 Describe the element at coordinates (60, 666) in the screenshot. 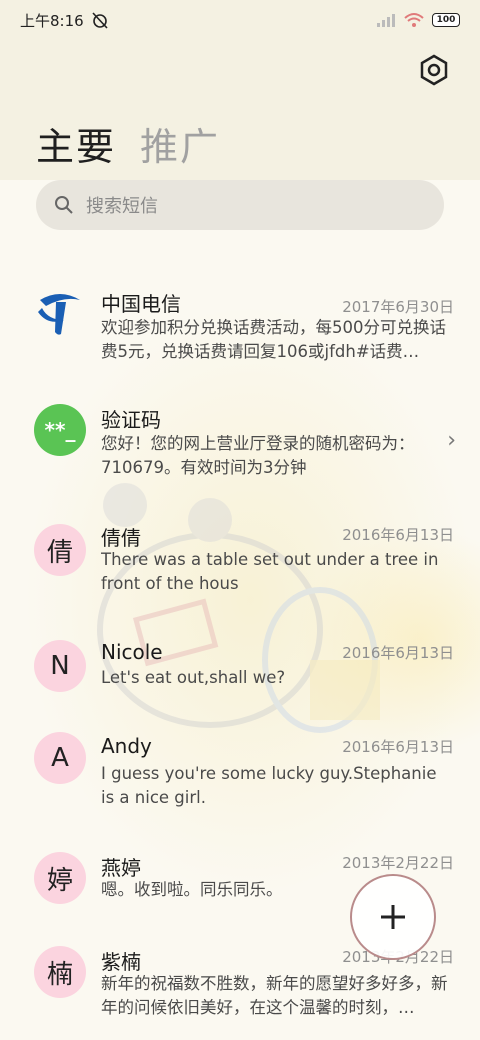

I see `avatar: N` at that location.